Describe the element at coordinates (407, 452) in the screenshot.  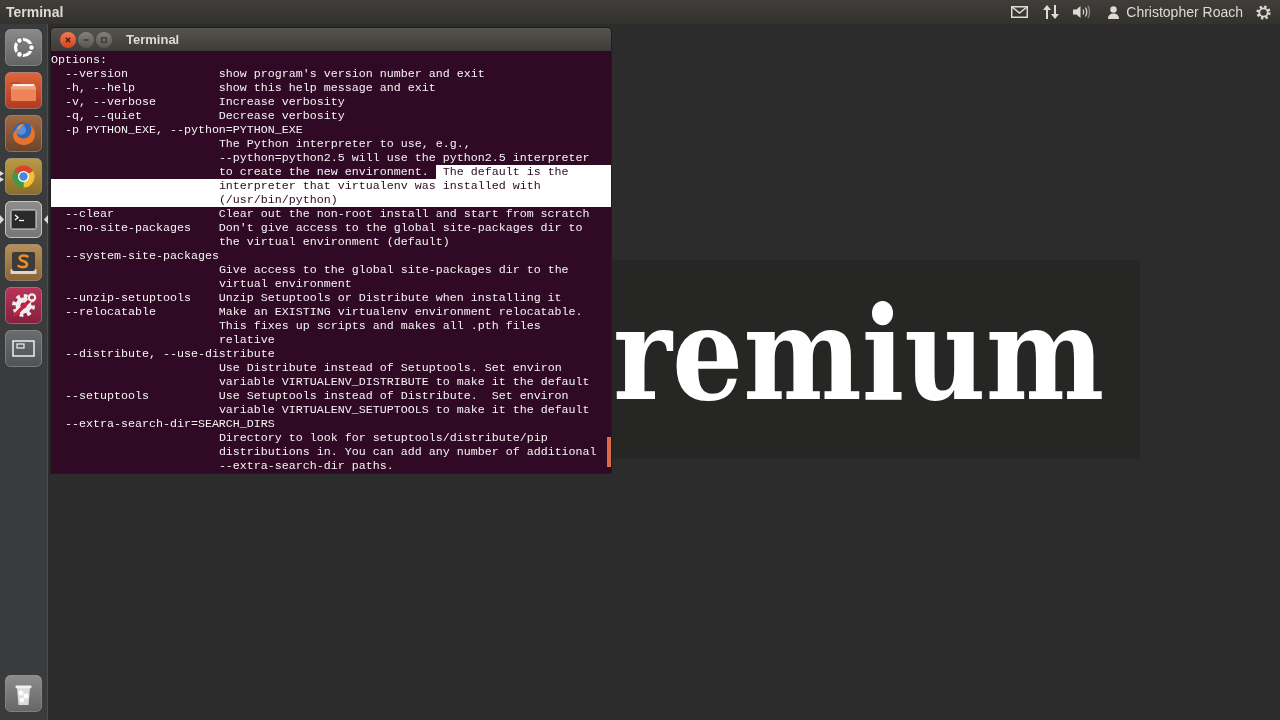
I see `option-description: distributions in. You can add any number of additional` at that location.